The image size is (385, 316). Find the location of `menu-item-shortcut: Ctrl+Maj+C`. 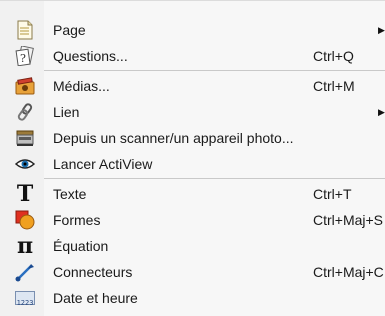

menu-item-shortcut: Ctrl+Maj+C is located at coordinates (348, 272).